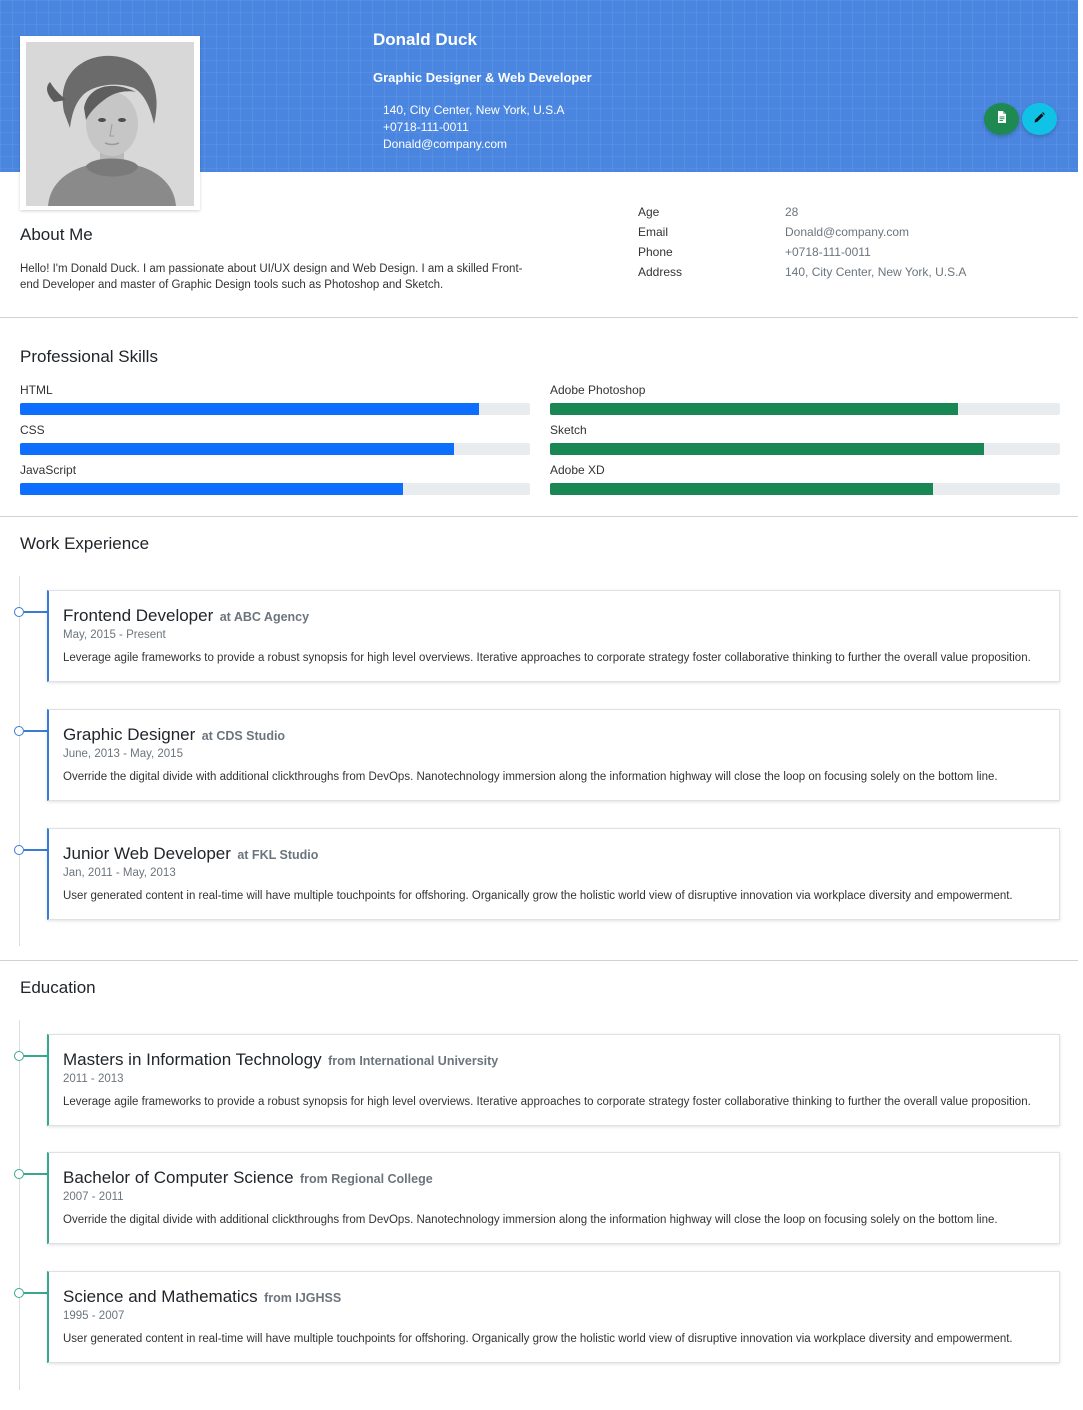  Describe the element at coordinates (792, 212) in the screenshot. I see `info-value: 28` at that location.